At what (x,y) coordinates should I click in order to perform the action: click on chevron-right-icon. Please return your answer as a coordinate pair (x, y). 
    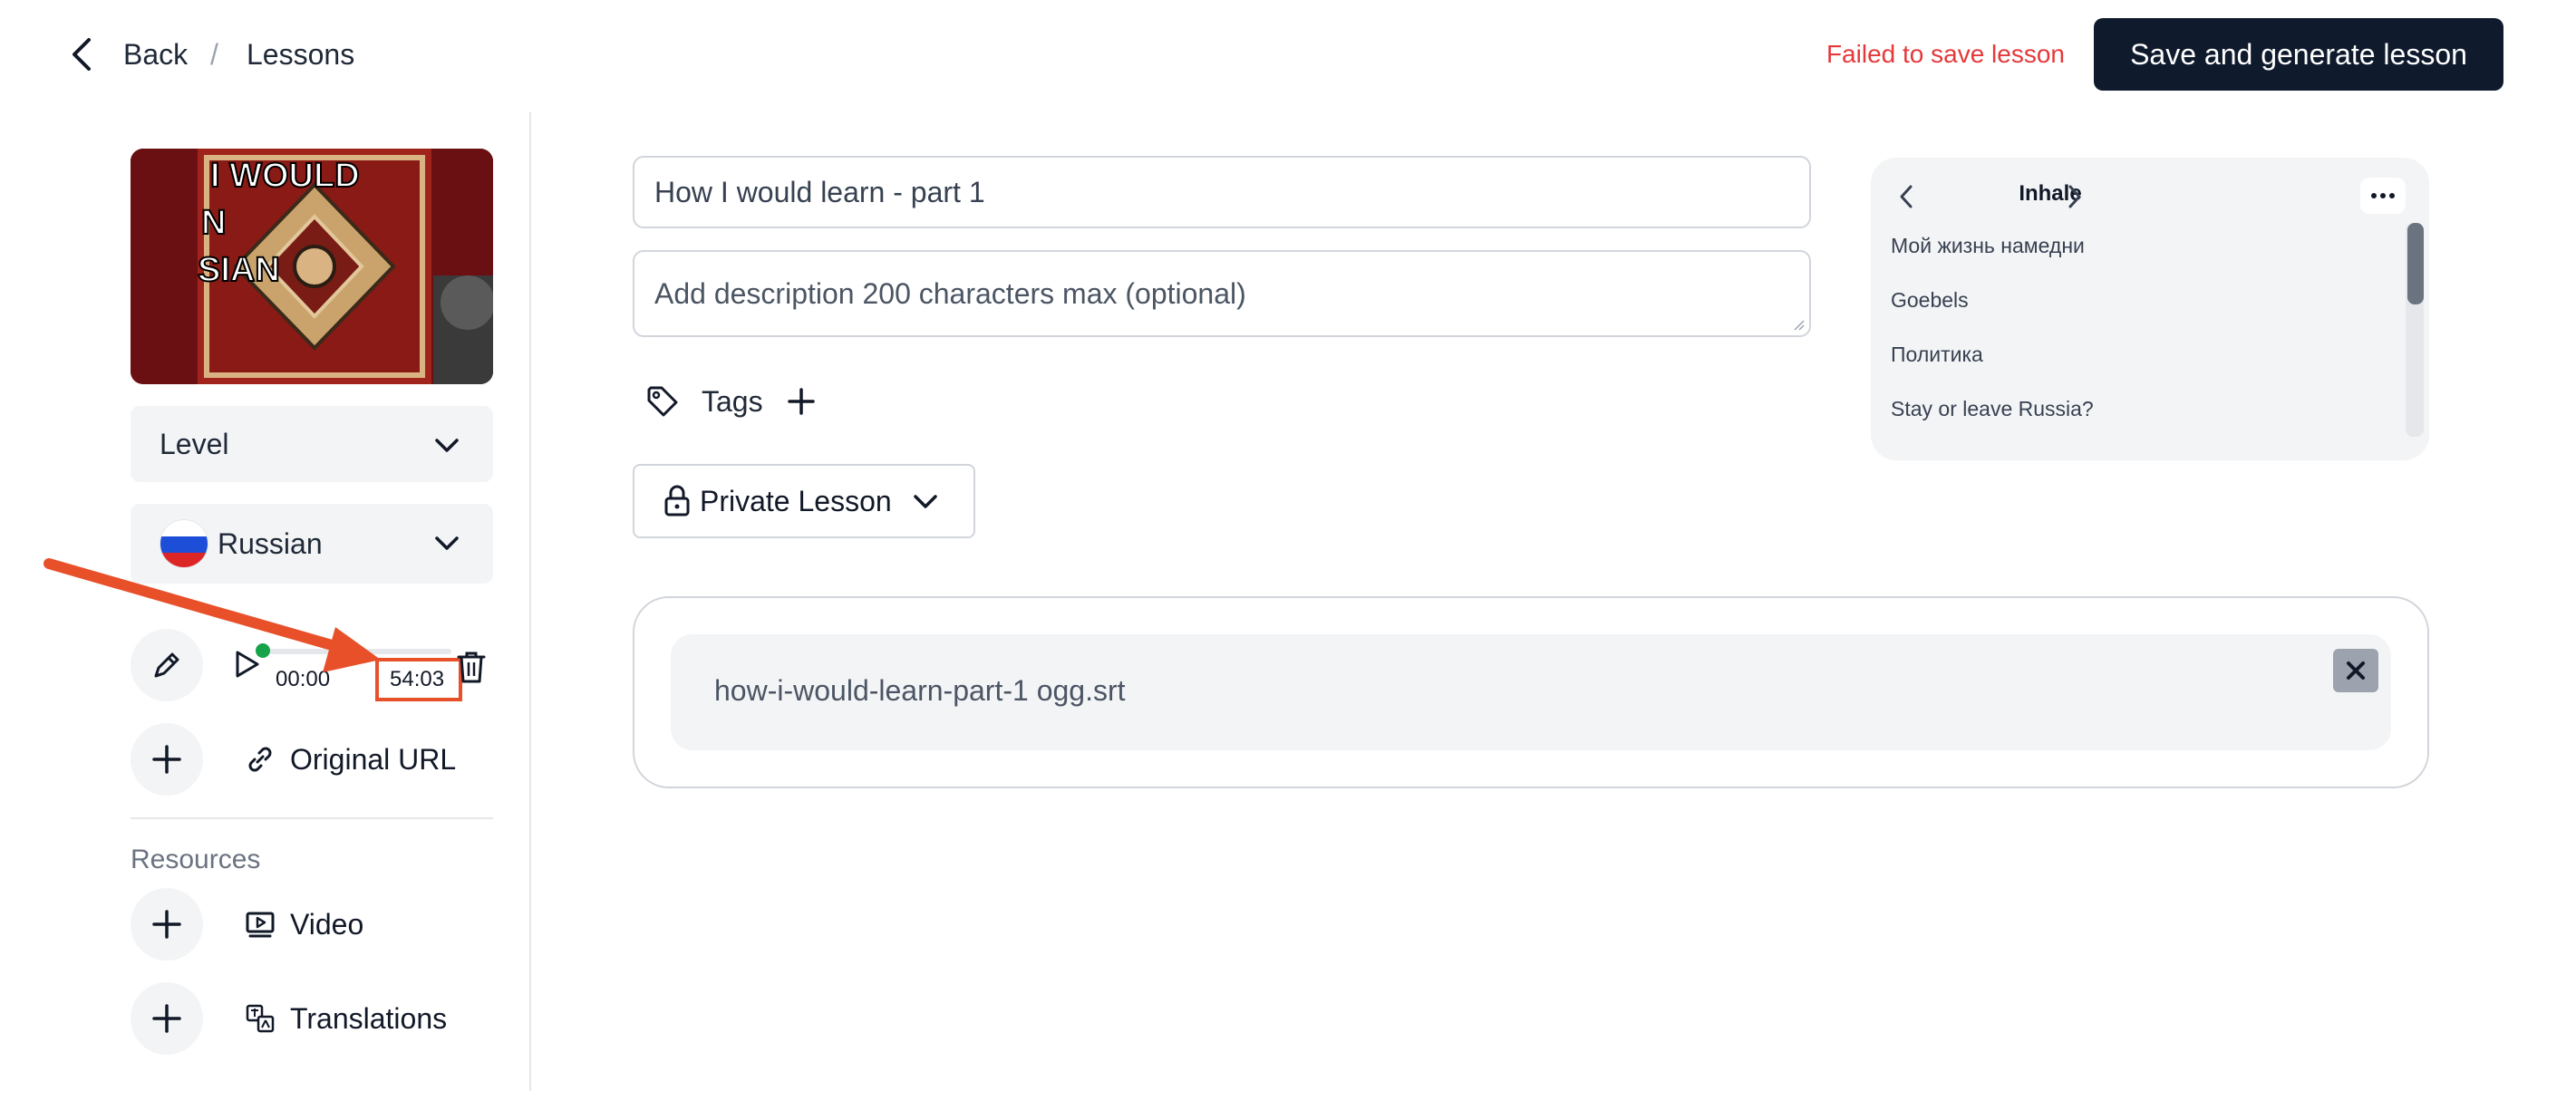
    Looking at the image, I should click on (2075, 197).